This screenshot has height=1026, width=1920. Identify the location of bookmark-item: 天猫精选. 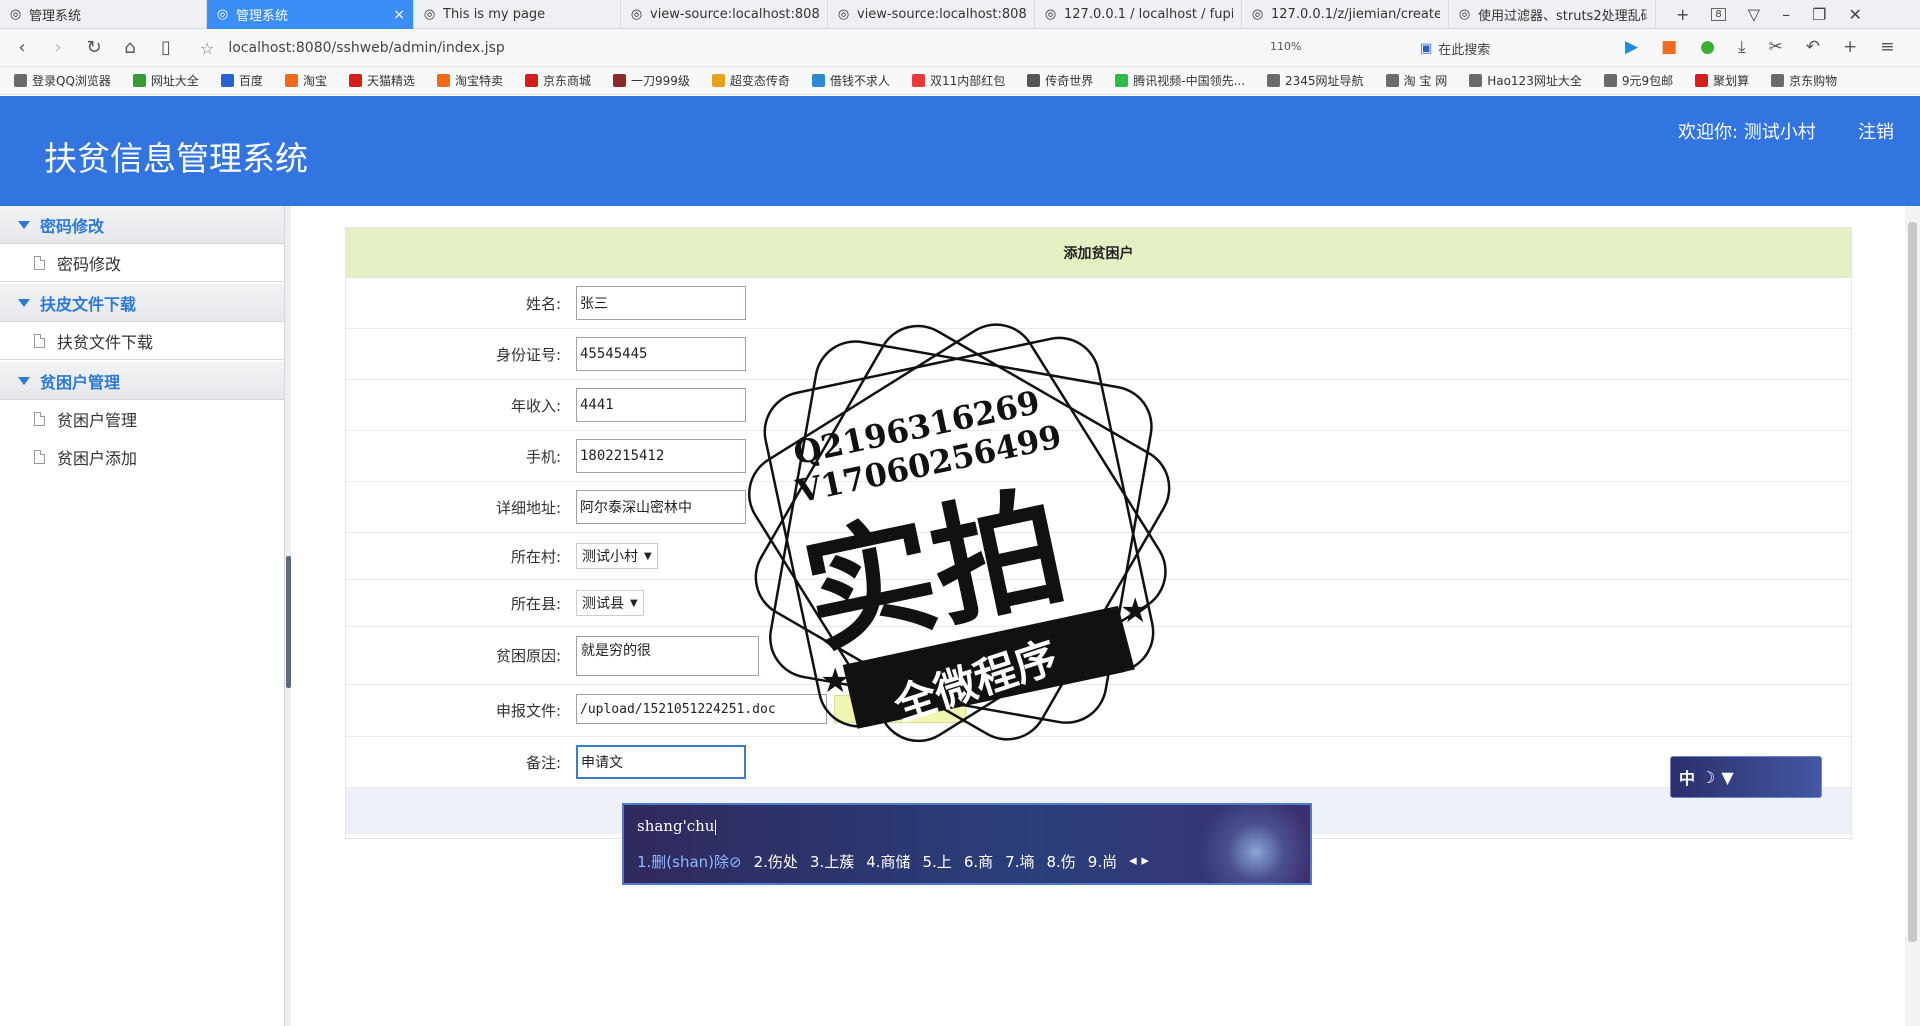
(381, 80).